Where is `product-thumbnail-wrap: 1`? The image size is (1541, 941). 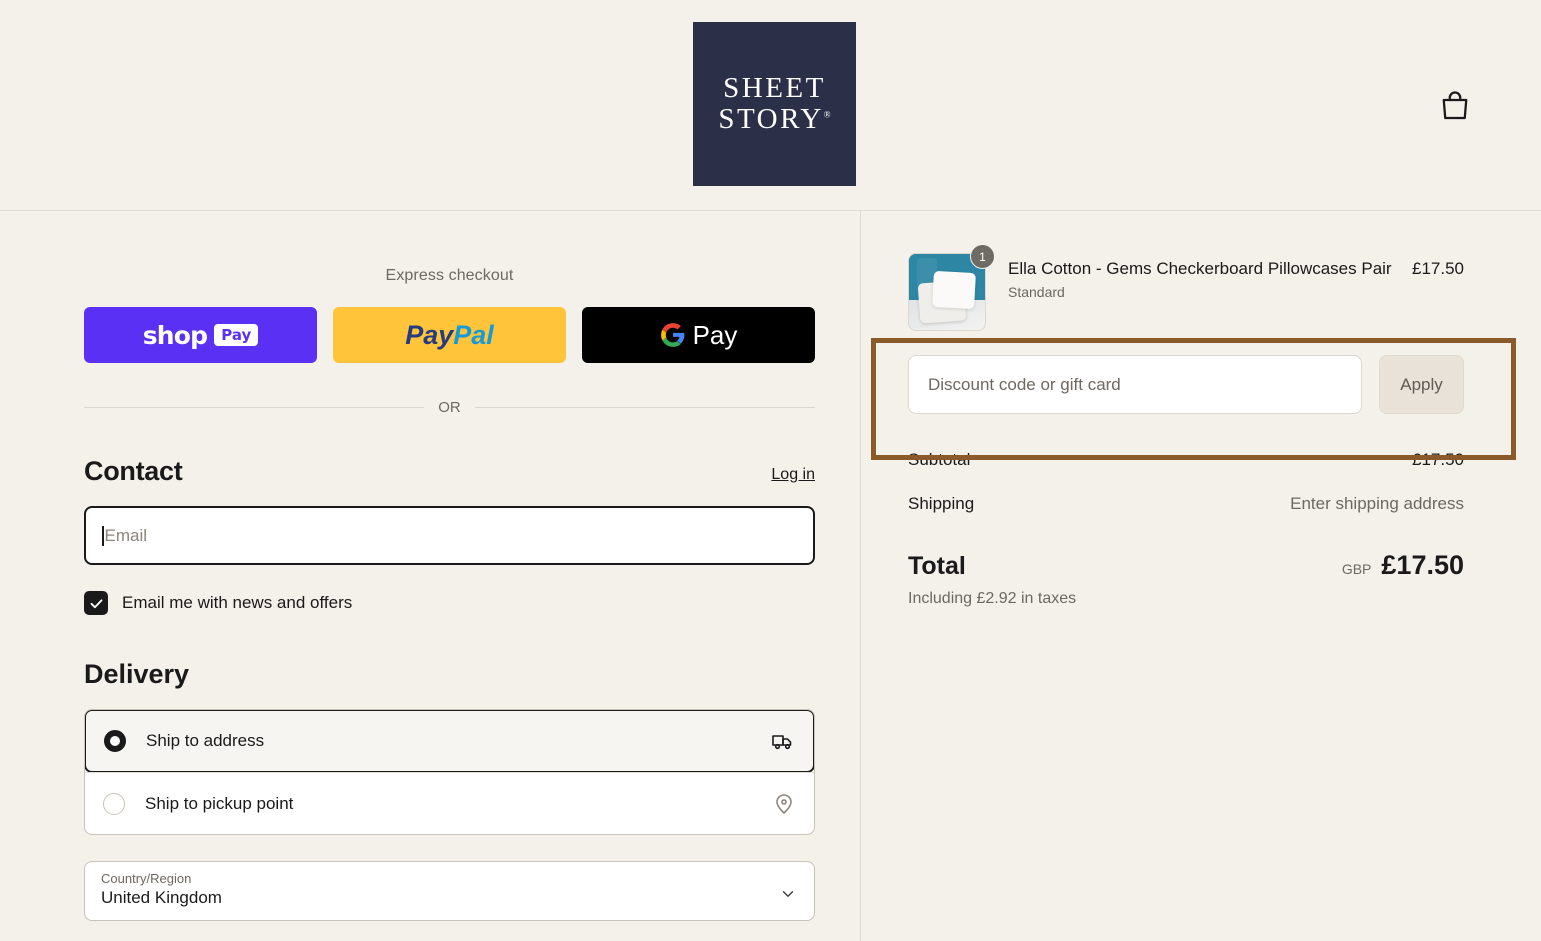 product-thumbnail-wrap: 1 is located at coordinates (951, 287).